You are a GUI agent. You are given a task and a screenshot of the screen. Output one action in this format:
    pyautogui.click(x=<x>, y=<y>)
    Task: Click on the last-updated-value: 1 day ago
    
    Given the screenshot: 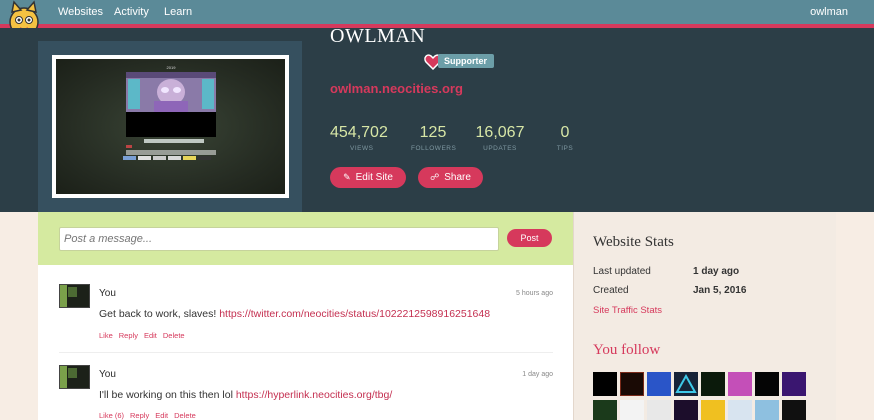 What is the action you would take?
    pyautogui.click(x=716, y=271)
    